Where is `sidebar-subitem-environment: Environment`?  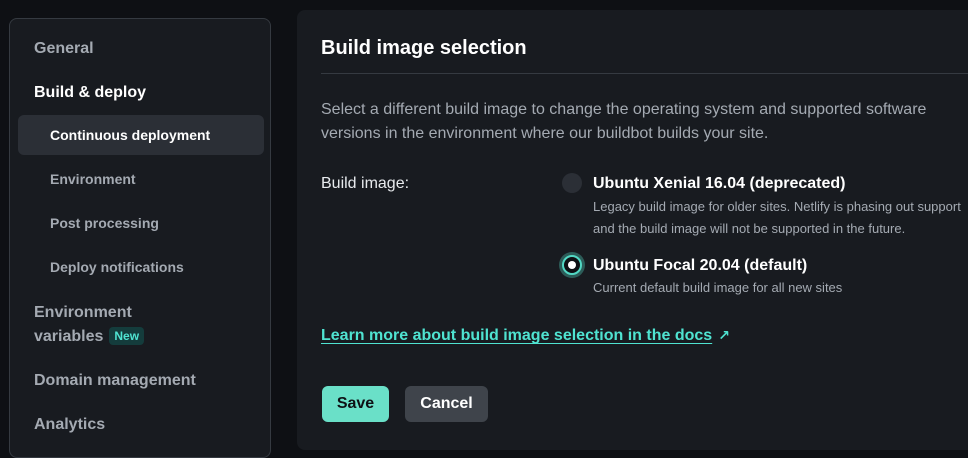 sidebar-subitem-environment: Environment is located at coordinates (141, 179).